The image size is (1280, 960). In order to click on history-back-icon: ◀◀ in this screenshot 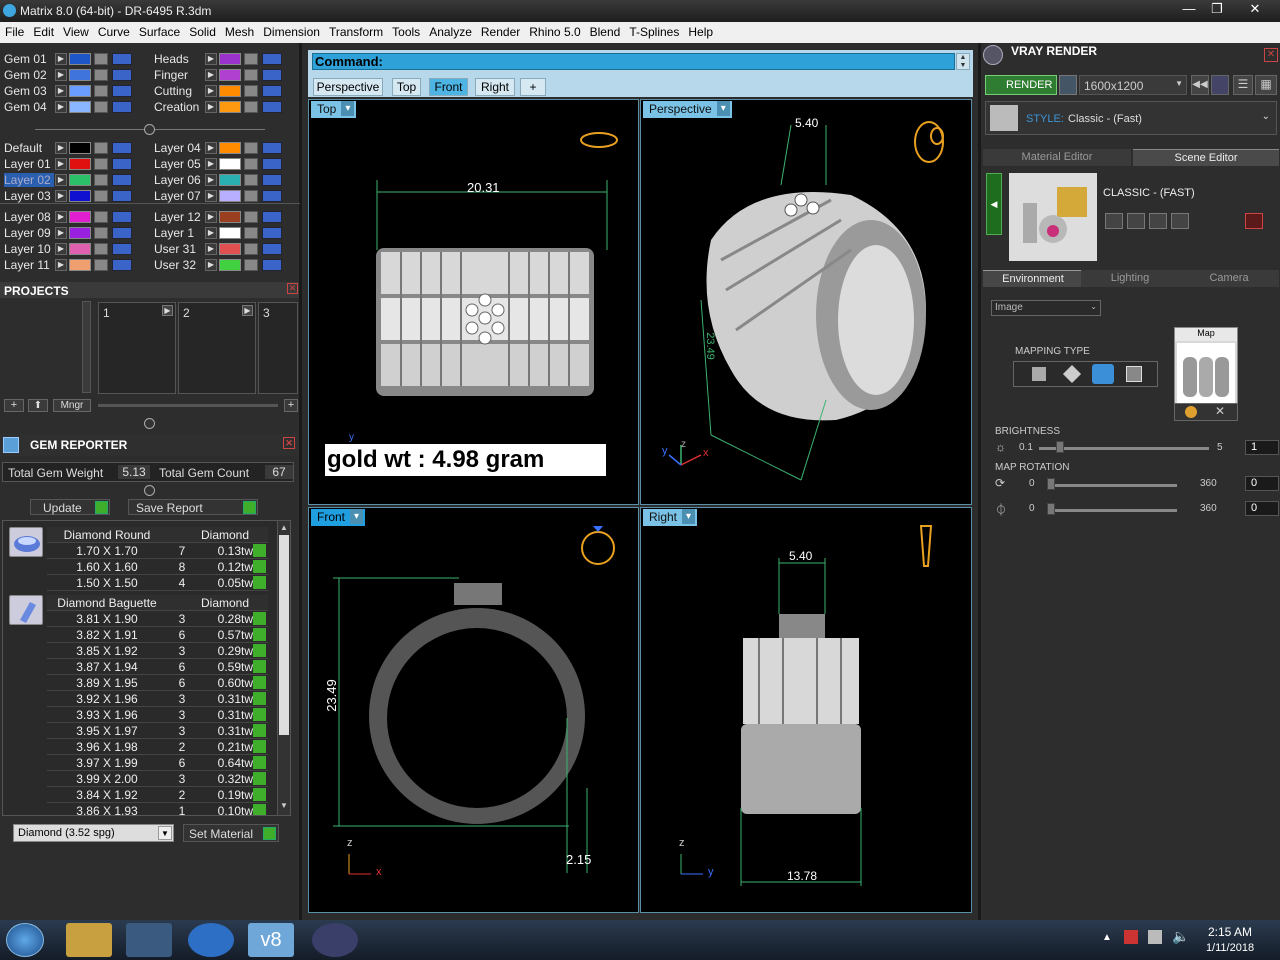, I will do `click(1200, 85)`.